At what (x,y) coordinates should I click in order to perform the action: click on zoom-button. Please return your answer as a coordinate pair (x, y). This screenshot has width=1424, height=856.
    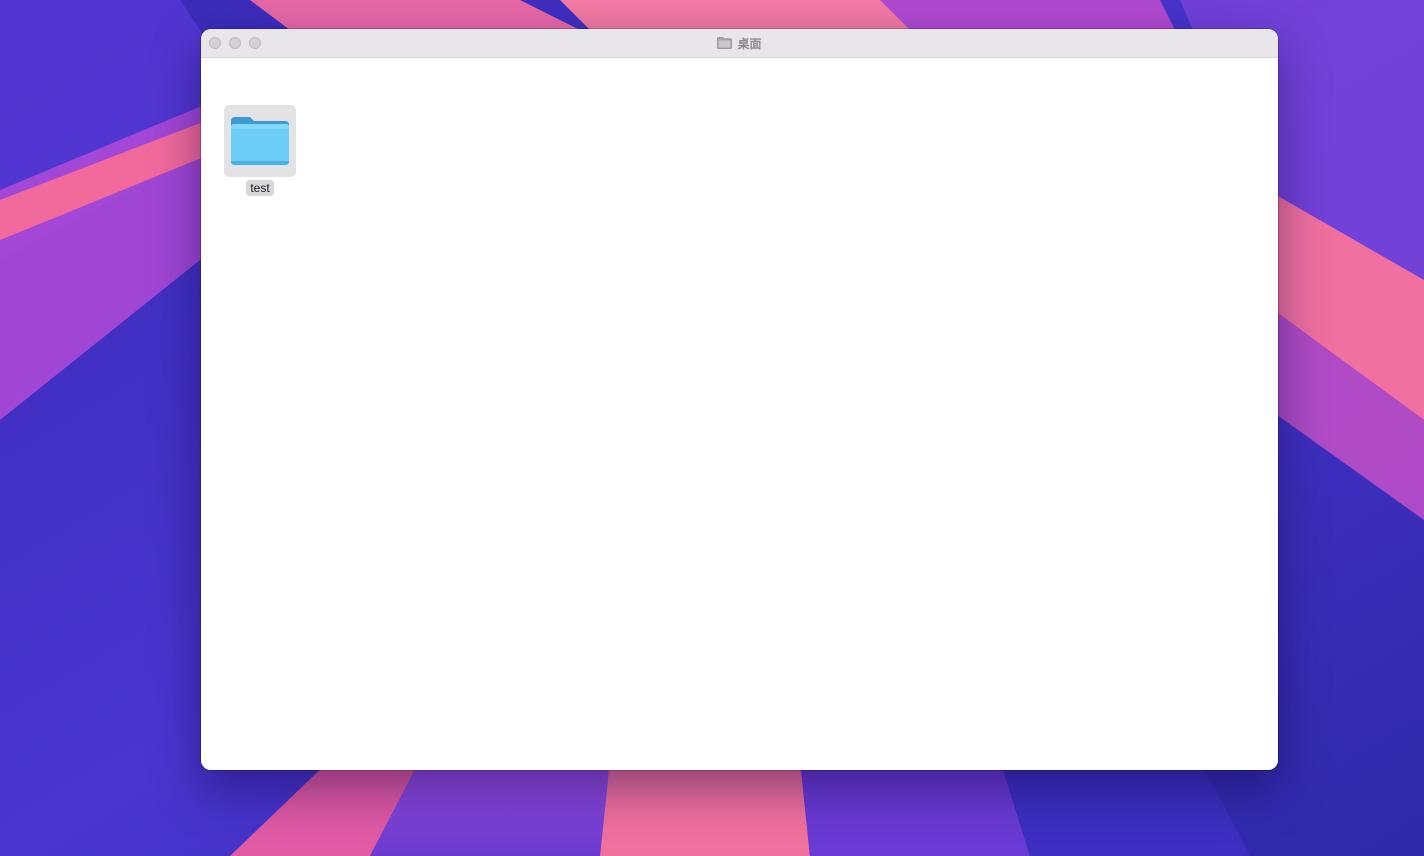
    Looking at the image, I should click on (255, 43).